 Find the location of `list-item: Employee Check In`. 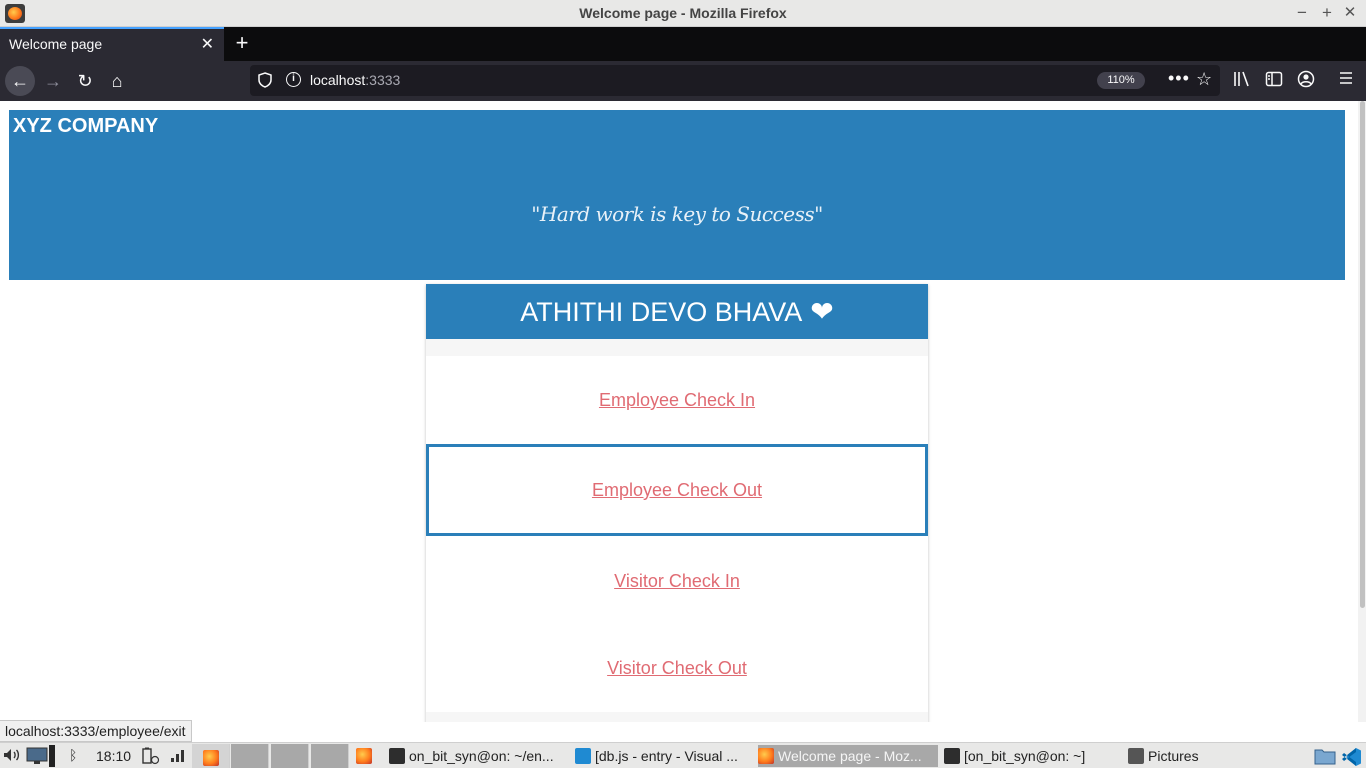

list-item: Employee Check In is located at coordinates (677, 400).